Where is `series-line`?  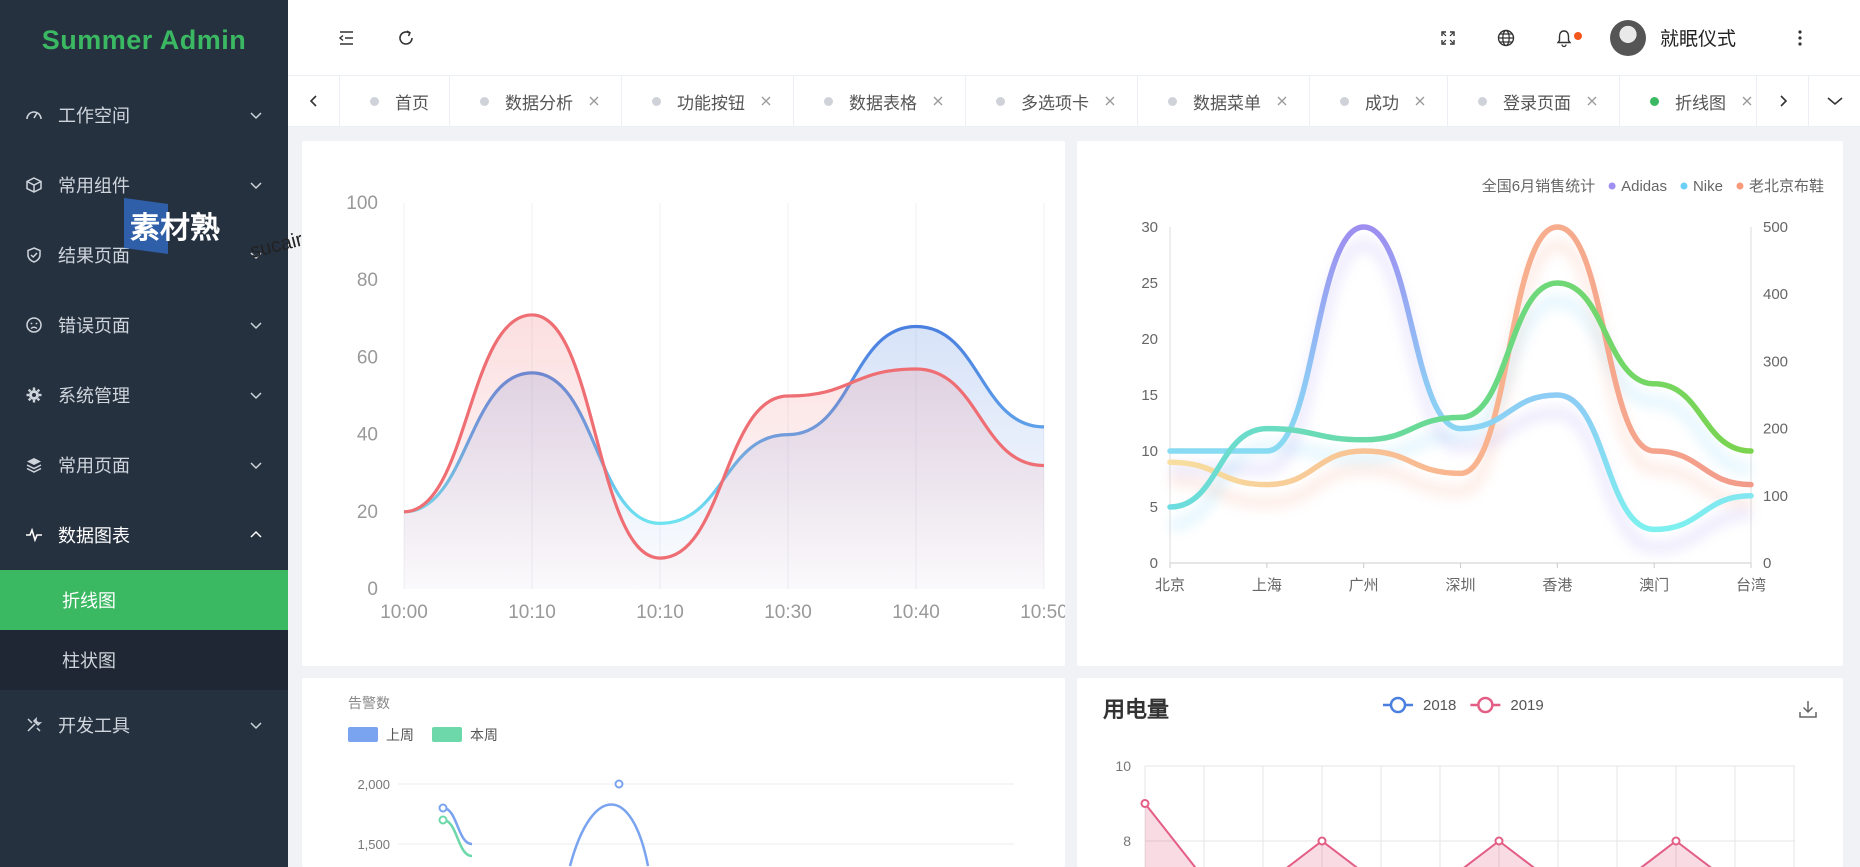
series-line is located at coordinates (609, 835).